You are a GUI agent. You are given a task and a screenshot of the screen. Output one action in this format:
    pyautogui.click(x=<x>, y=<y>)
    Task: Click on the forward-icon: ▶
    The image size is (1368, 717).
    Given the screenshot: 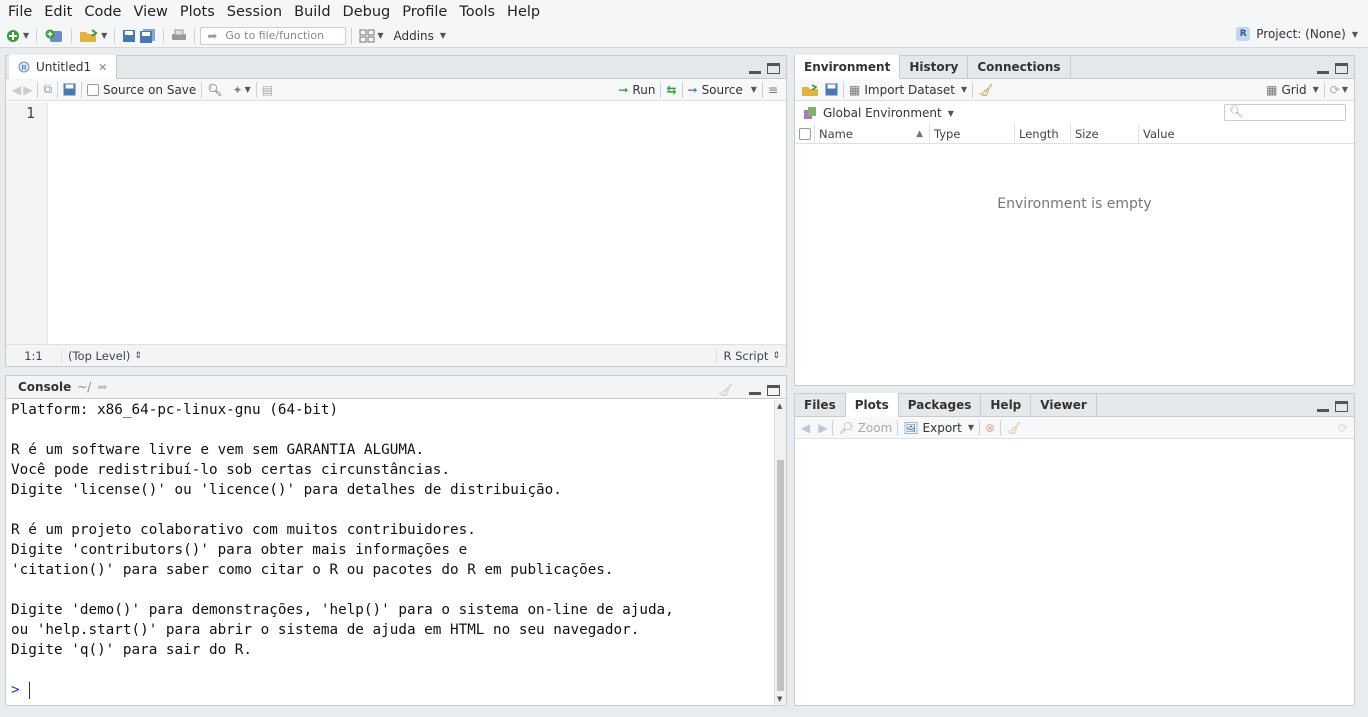 What is the action you would take?
    pyautogui.click(x=27, y=90)
    